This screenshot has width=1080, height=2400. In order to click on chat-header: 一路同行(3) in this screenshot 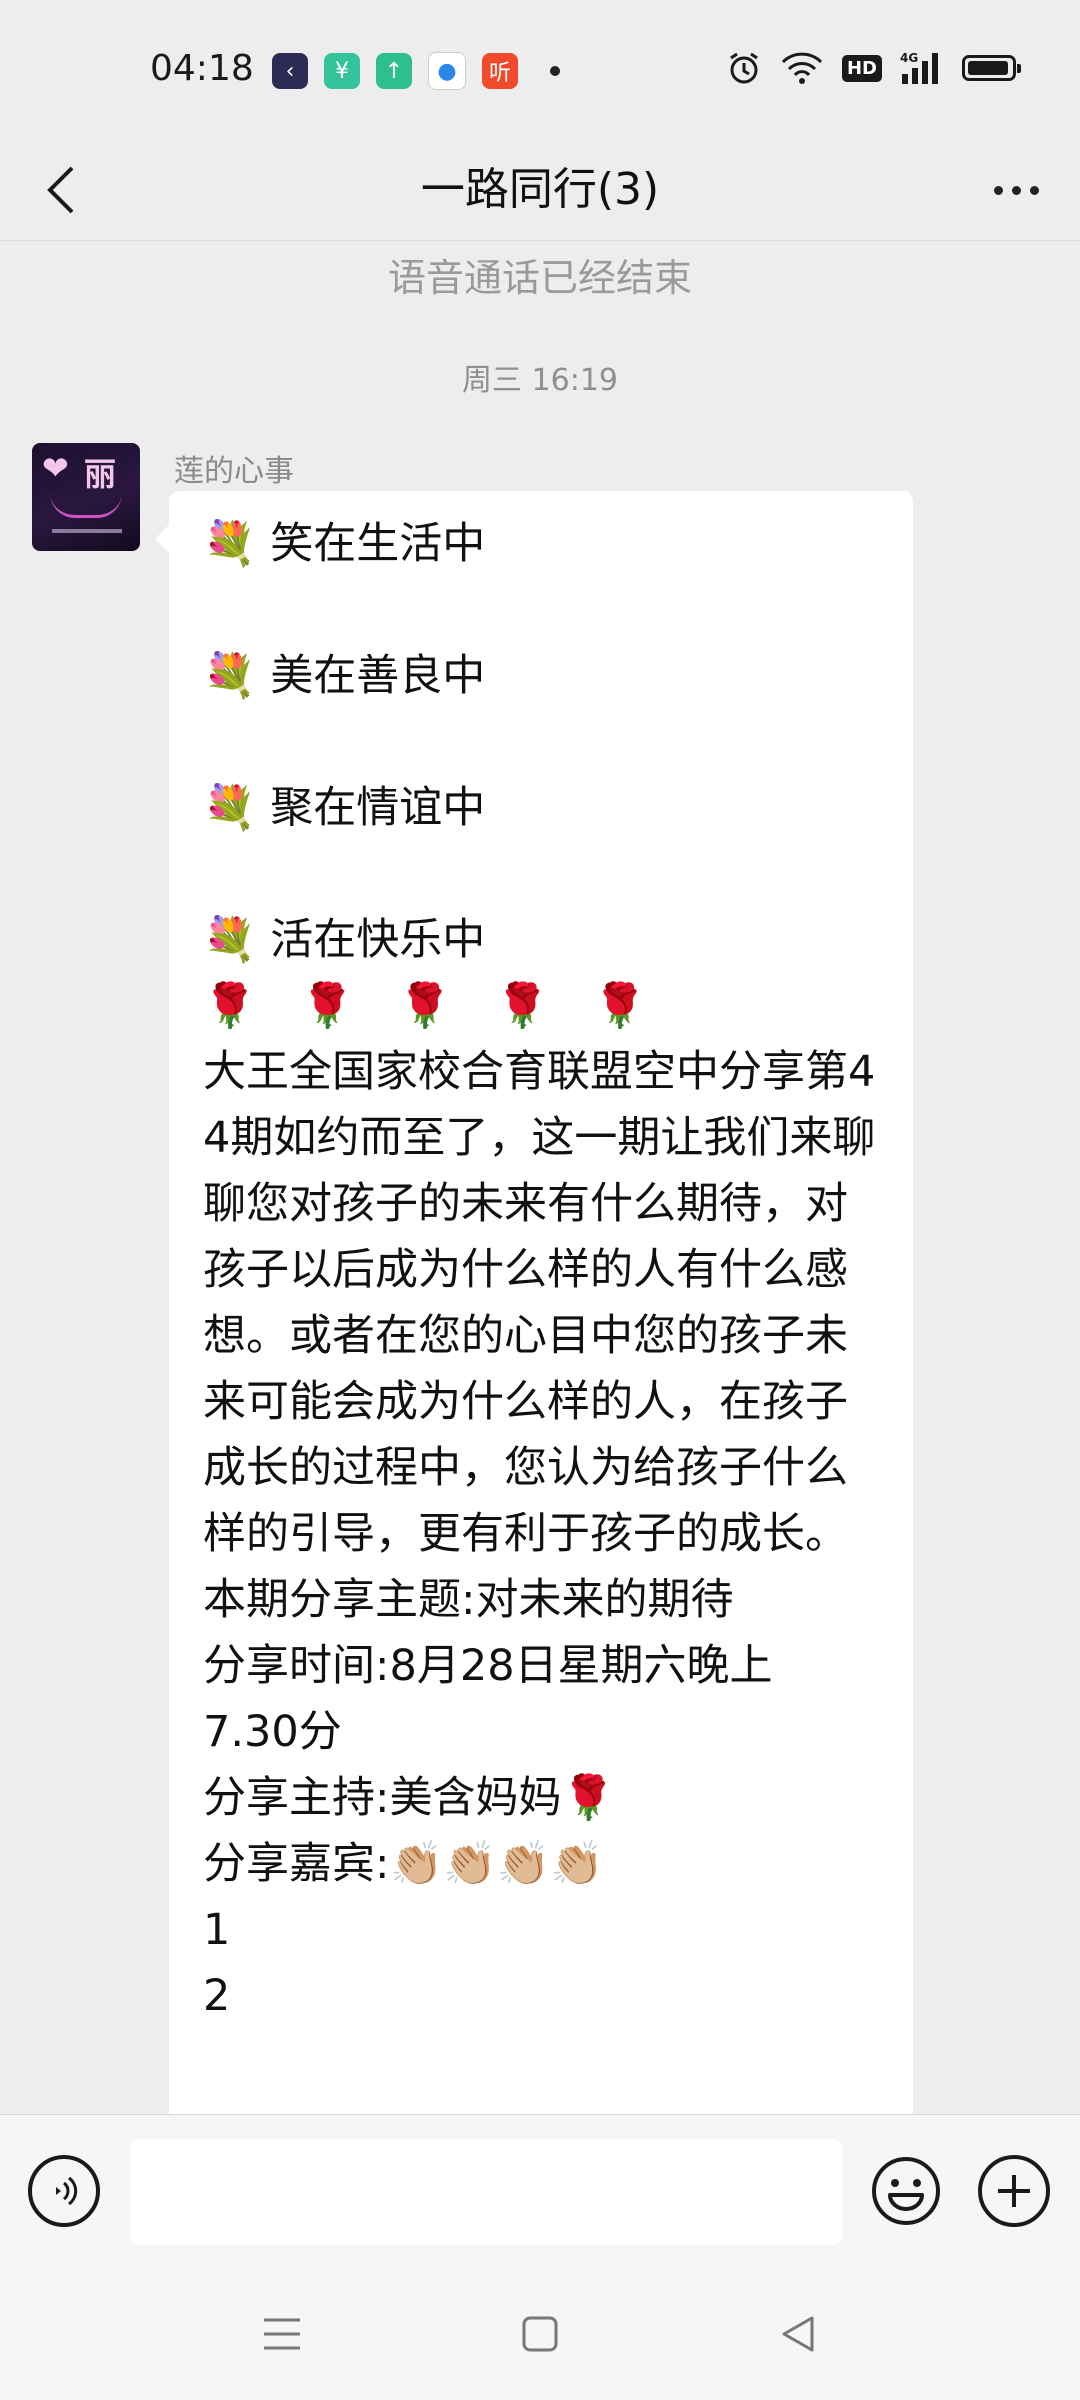, I will do `click(540, 190)`.